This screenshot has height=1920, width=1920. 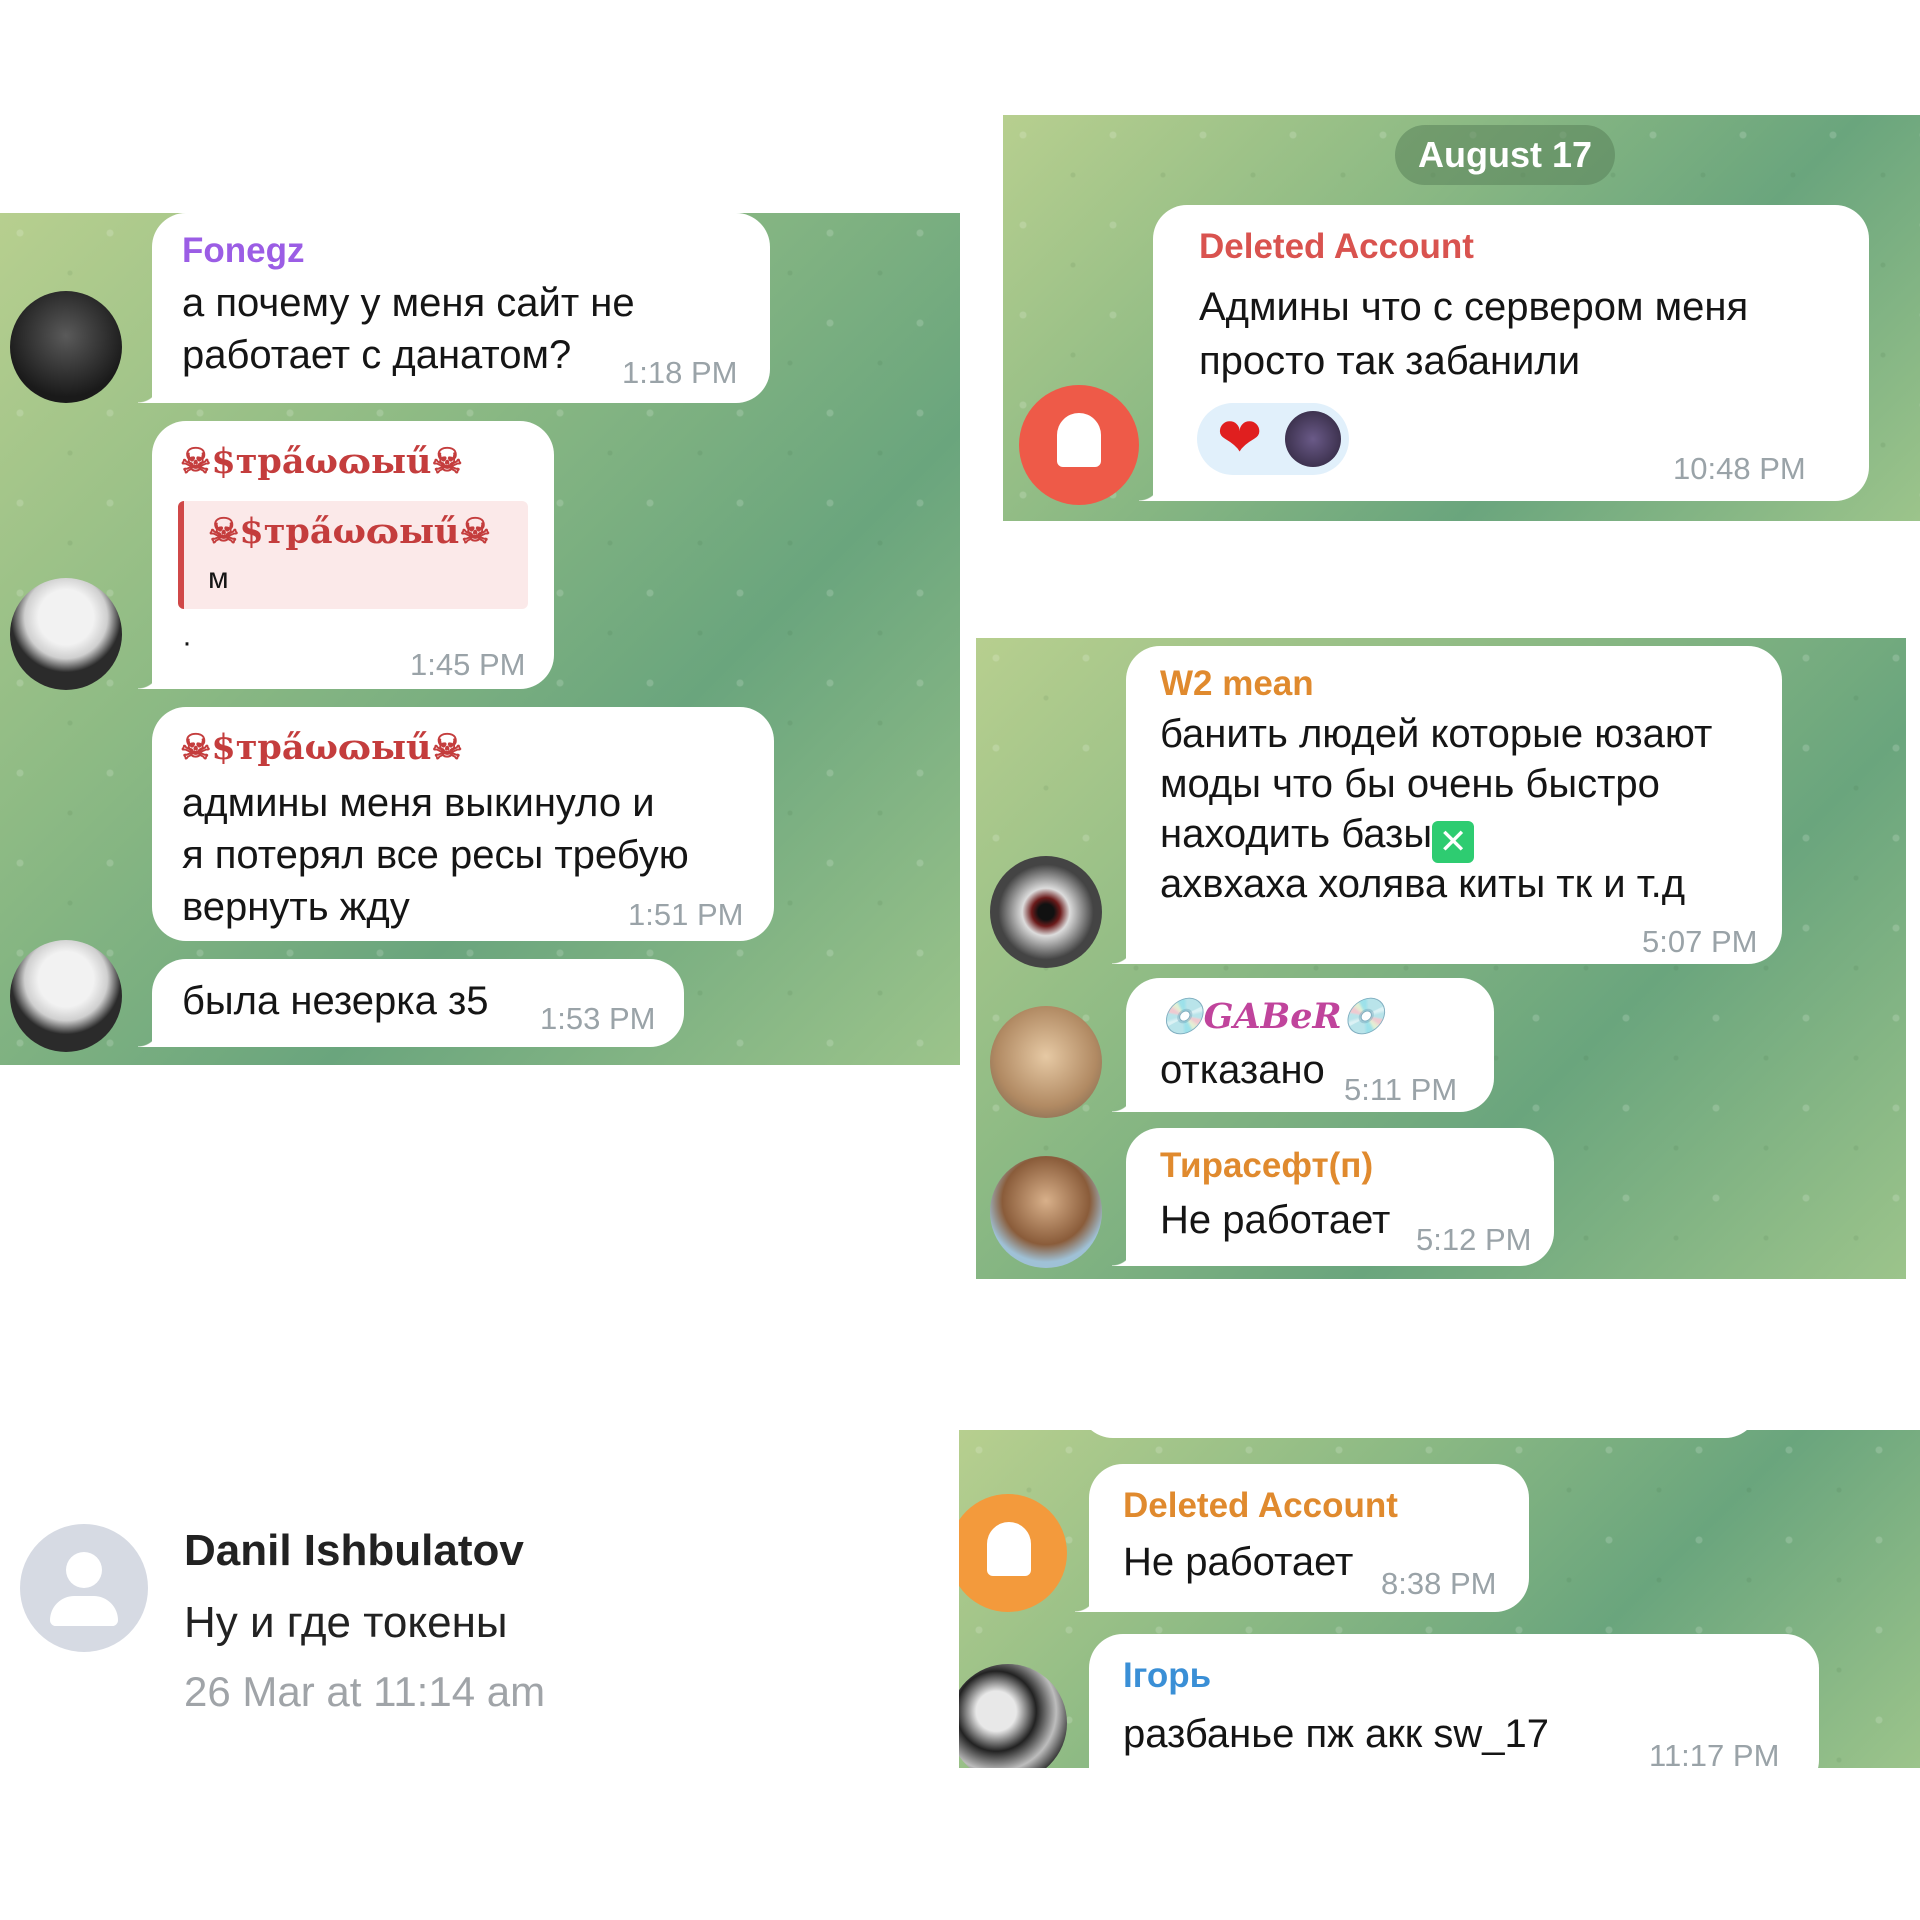 I want to click on message-text: отказано, so click(x=1242, y=1070).